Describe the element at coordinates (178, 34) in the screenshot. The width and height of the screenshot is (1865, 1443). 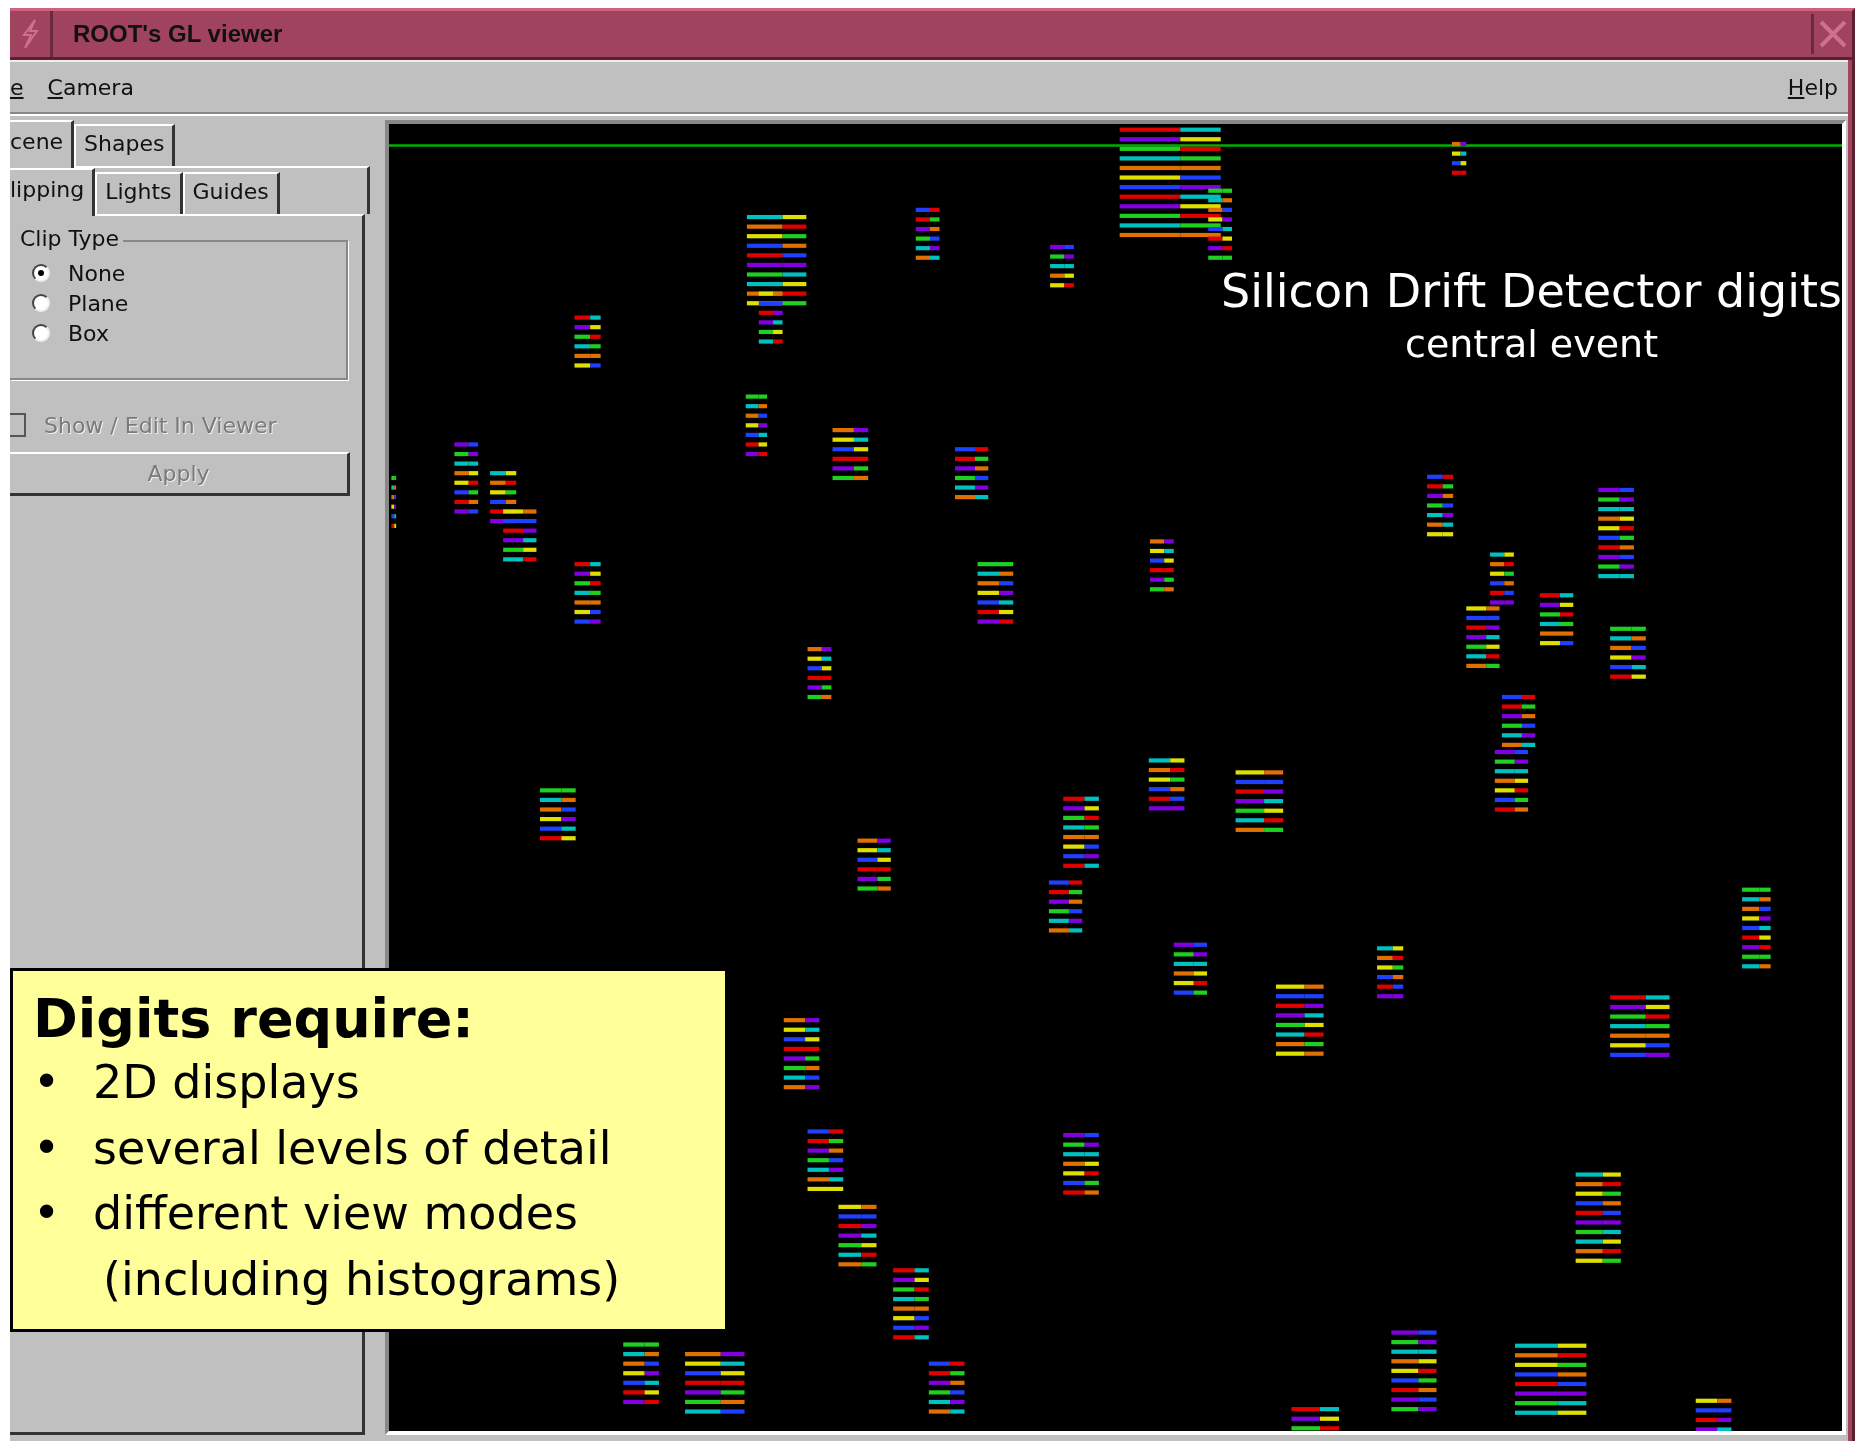
I see `window-title: ROOT's GL viewer` at that location.